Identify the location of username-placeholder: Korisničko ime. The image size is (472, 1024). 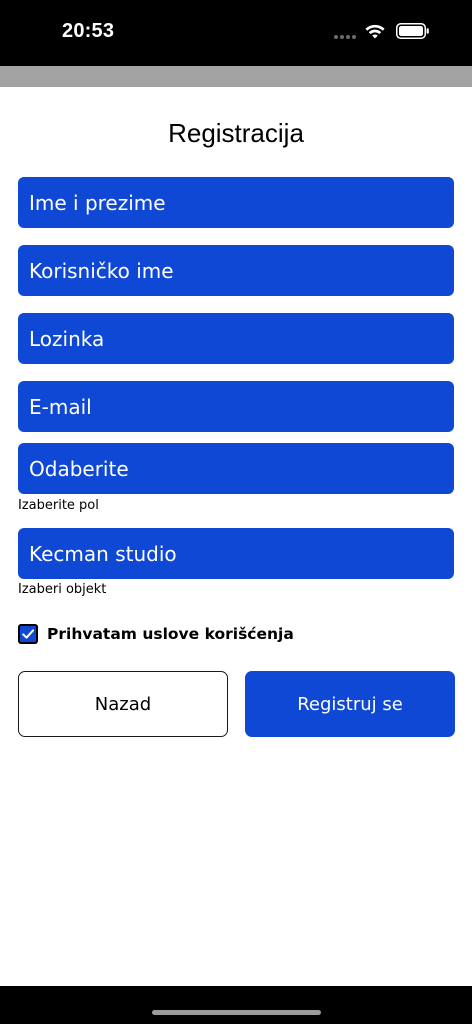
(101, 270).